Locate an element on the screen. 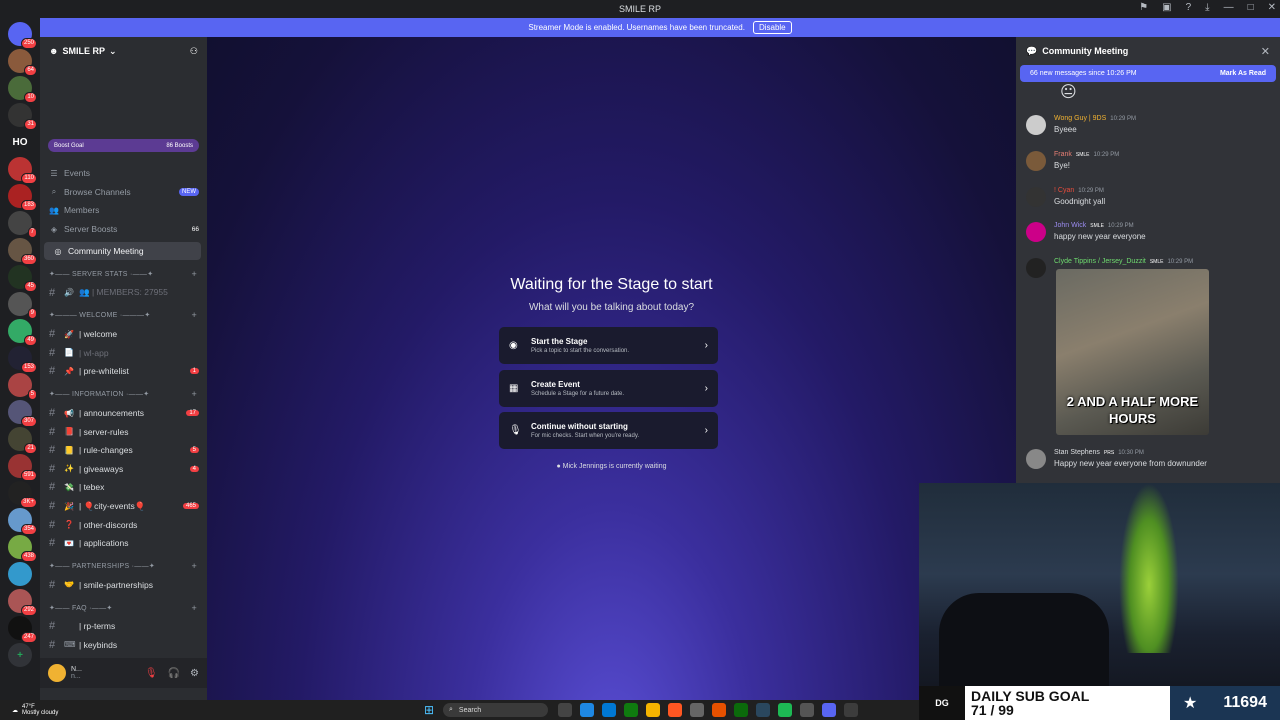 The width and height of the screenshot is (1280, 720). add-server-icon: + is located at coordinates (20, 655).